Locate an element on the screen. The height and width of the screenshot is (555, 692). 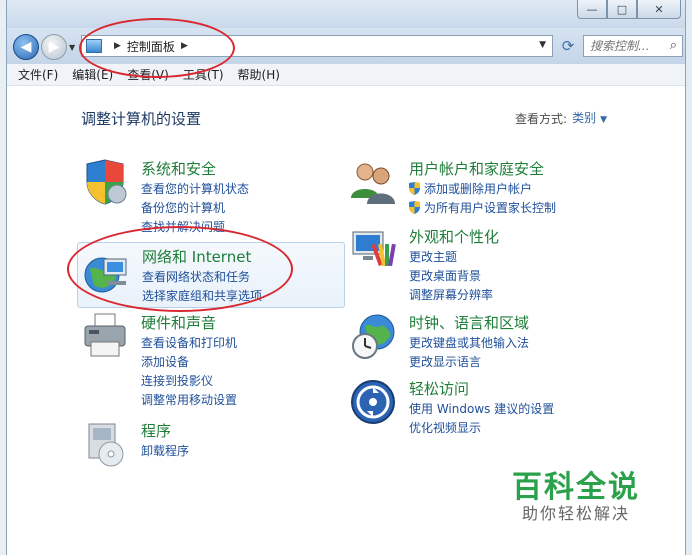
maximize-button: □ is located at coordinates (622, 9).